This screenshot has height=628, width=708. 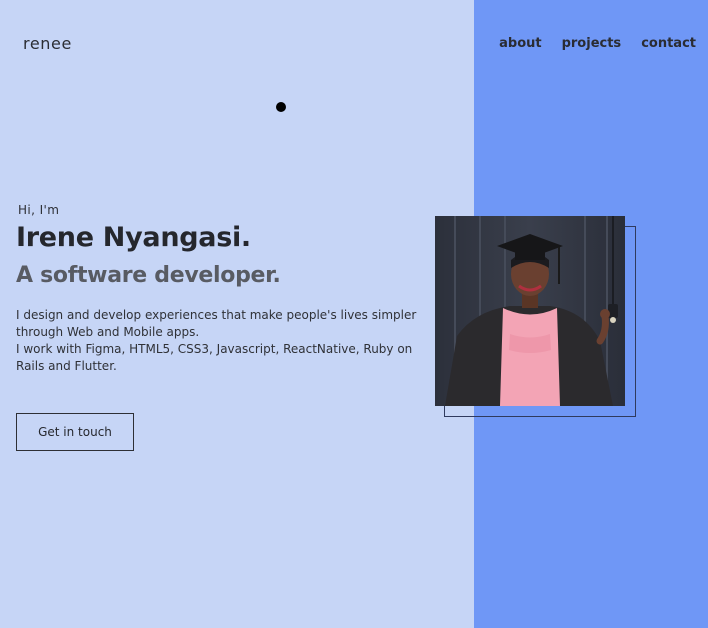 I want to click on greeting-text: Hi, I'm, so click(x=39, y=210).